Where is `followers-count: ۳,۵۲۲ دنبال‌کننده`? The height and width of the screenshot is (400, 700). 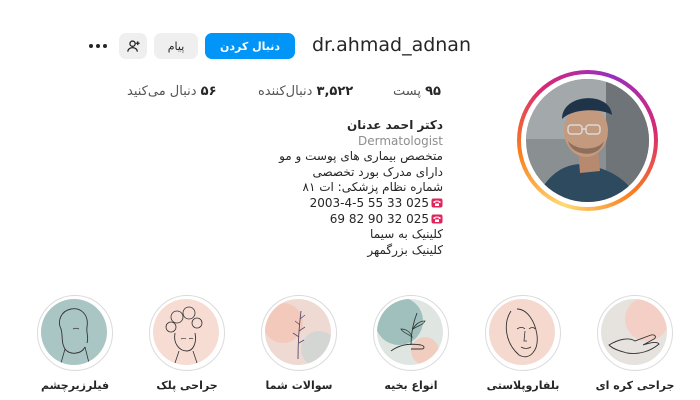
followers-count: ۳,۵۲۲ دنبال‌کننده is located at coordinates (305, 91).